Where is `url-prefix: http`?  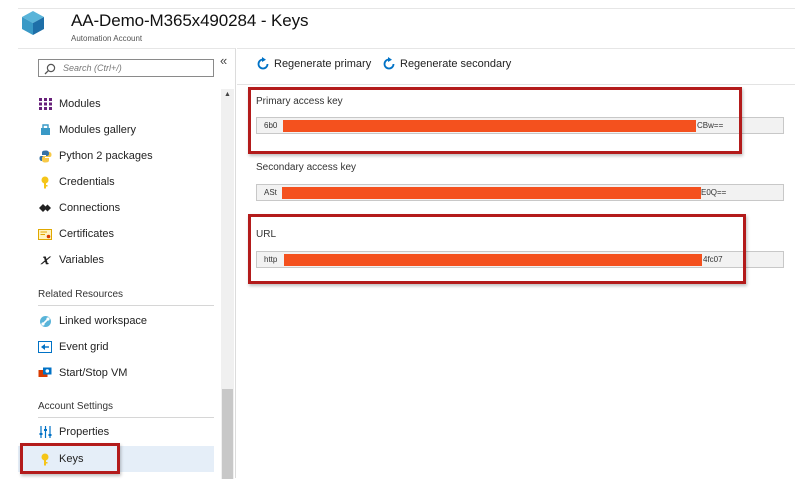 url-prefix: http is located at coordinates (271, 259).